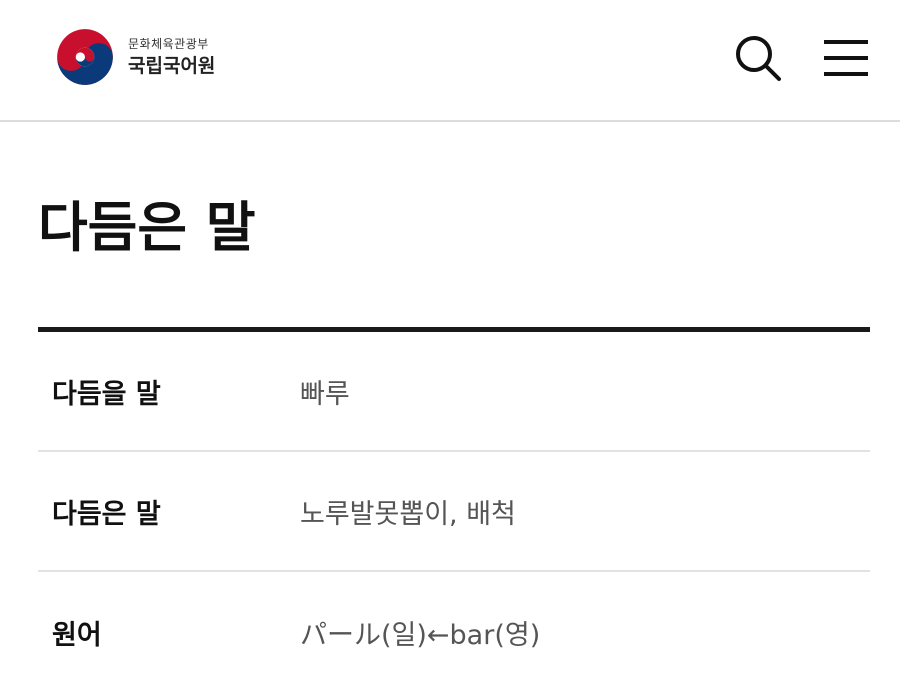 The width and height of the screenshot is (900, 675). Describe the element at coordinates (77, 635) in the screenshot. I see `row-label: 원어` at that location.